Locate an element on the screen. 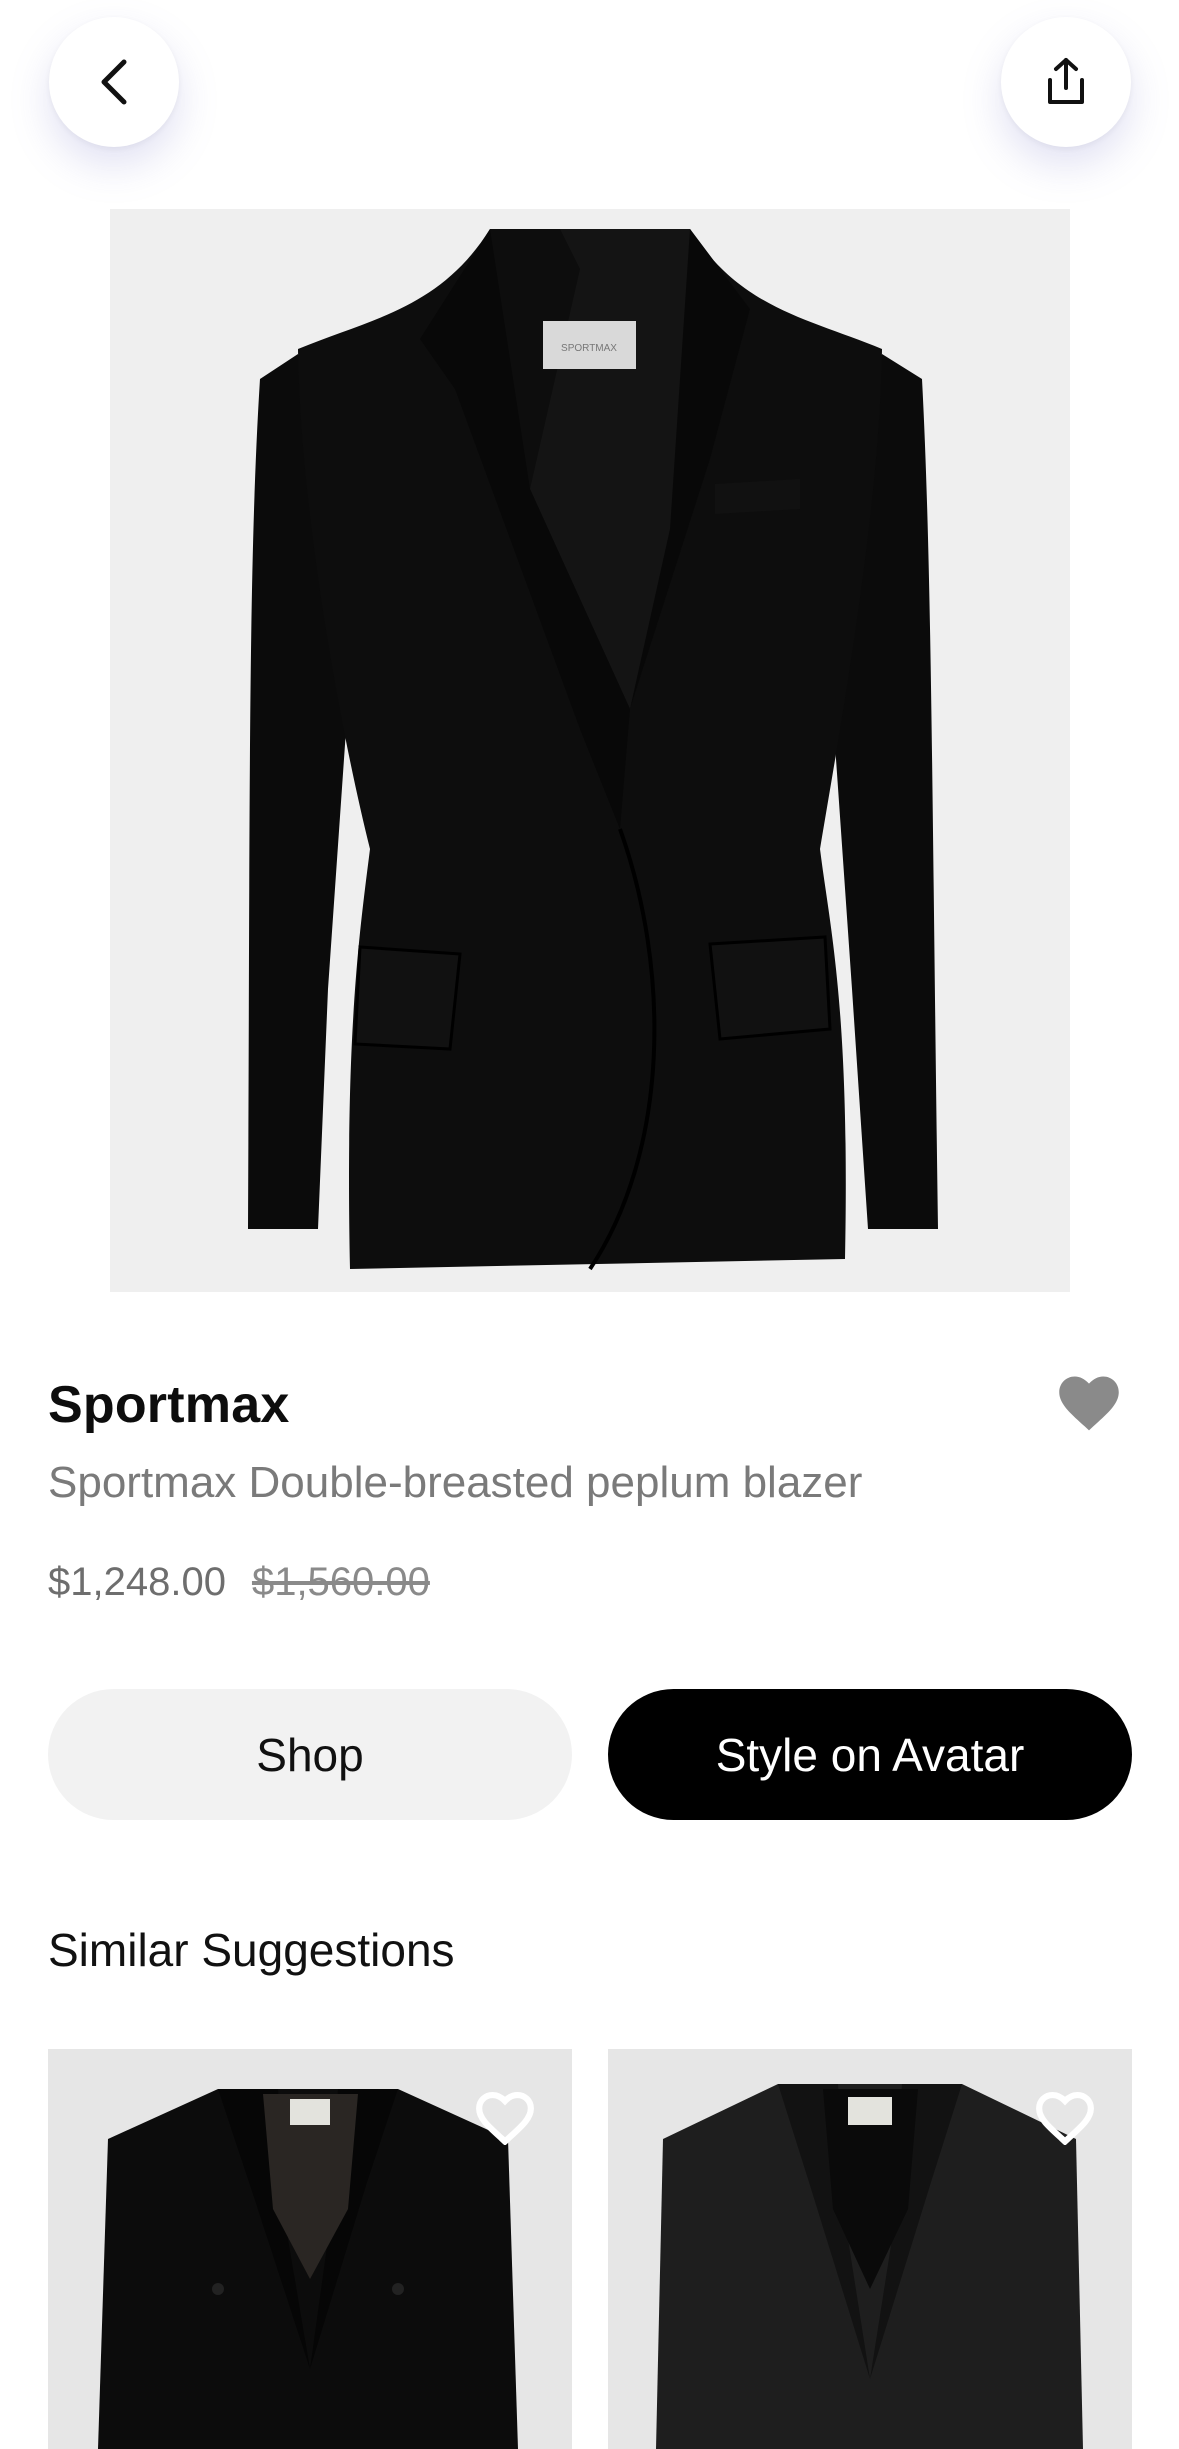  brand-name: Sportmax is located at coordinates (169, 1405).